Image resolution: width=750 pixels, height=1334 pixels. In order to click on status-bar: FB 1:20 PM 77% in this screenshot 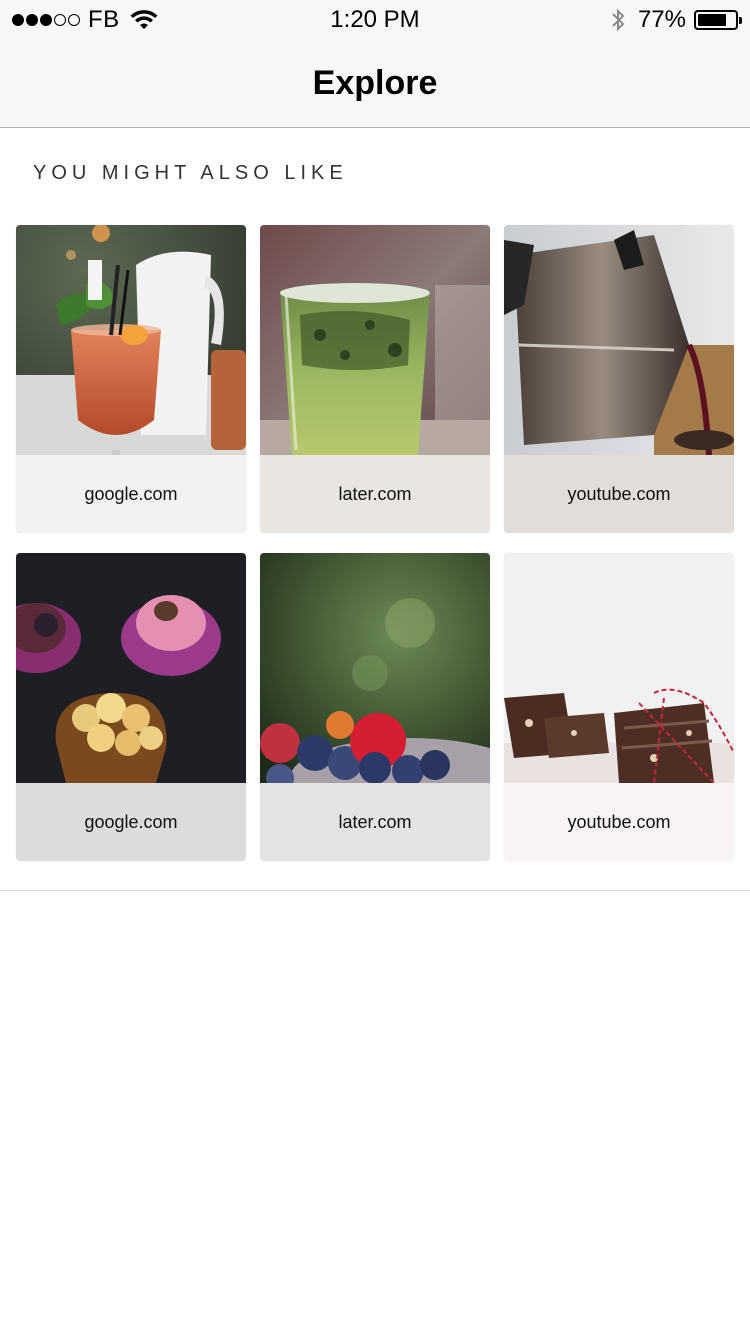, I will do `click(375, 20)`.